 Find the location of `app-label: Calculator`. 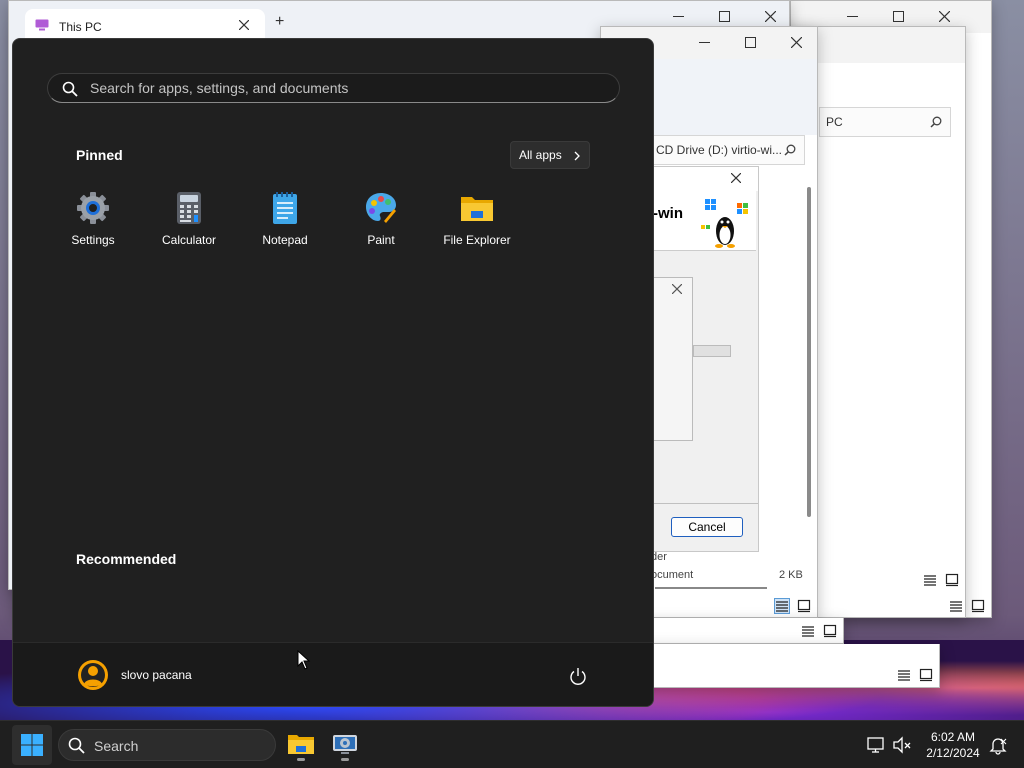

app-label: Calculator is located at coordinates (189, 240).